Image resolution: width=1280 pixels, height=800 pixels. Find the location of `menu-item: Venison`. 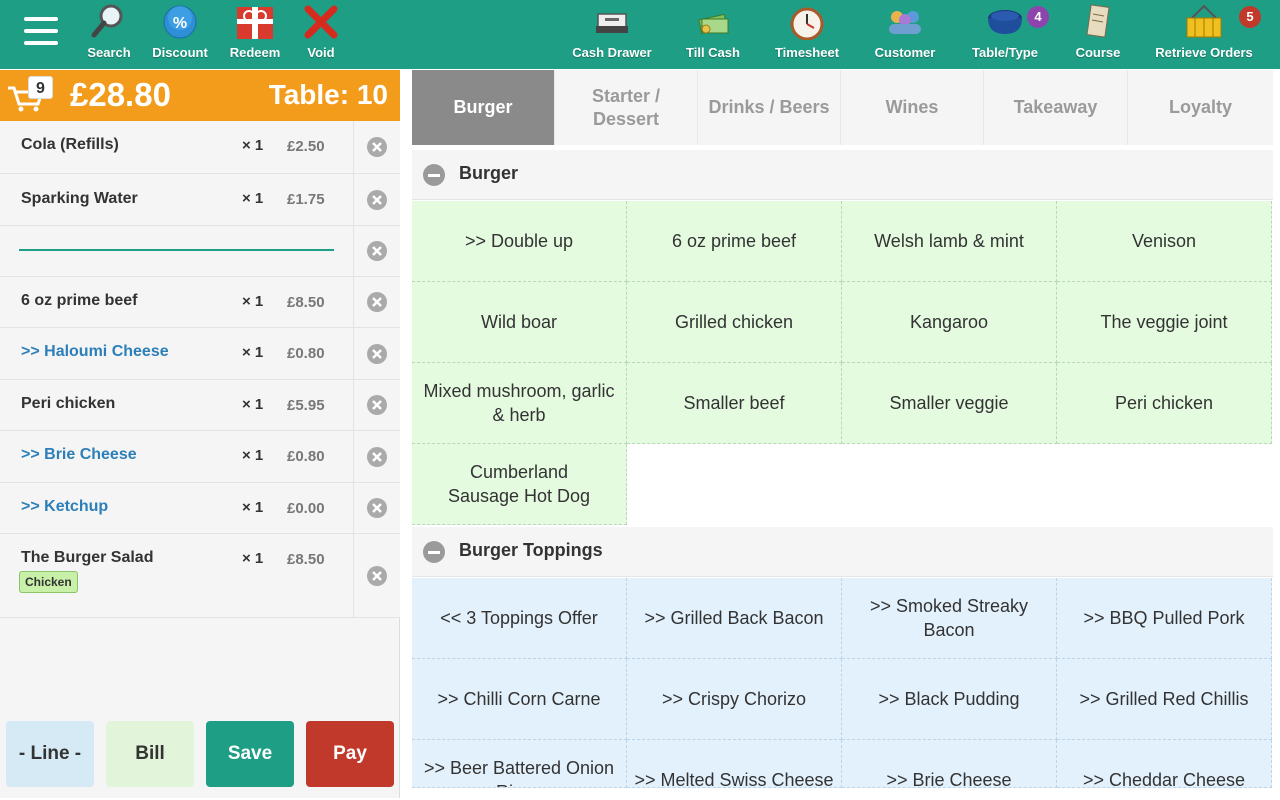

menu-item: Venison is located at coordinates (1164, 241).